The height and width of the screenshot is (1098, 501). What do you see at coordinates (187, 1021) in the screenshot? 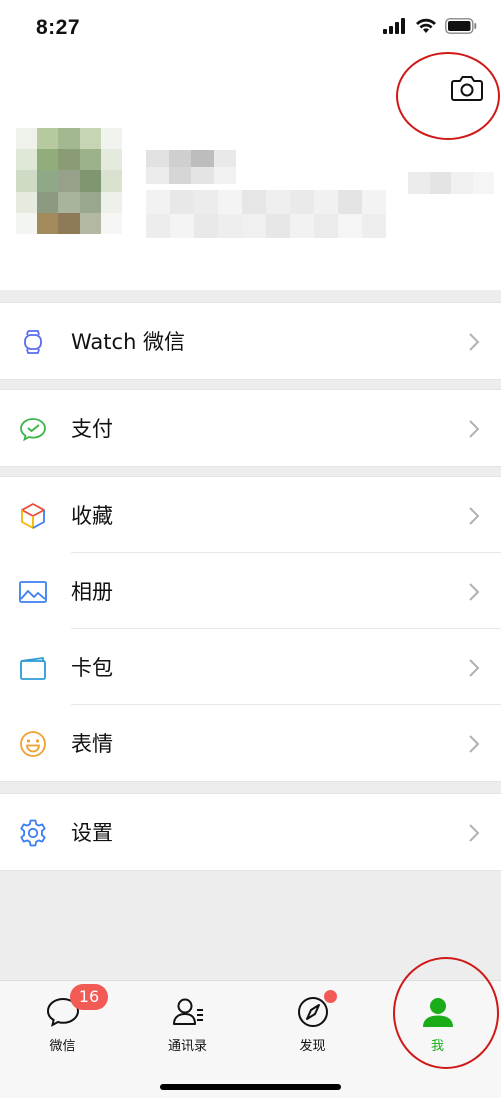
I see `tab-contacts: 通讯录` at bounding box center [187, 1021].